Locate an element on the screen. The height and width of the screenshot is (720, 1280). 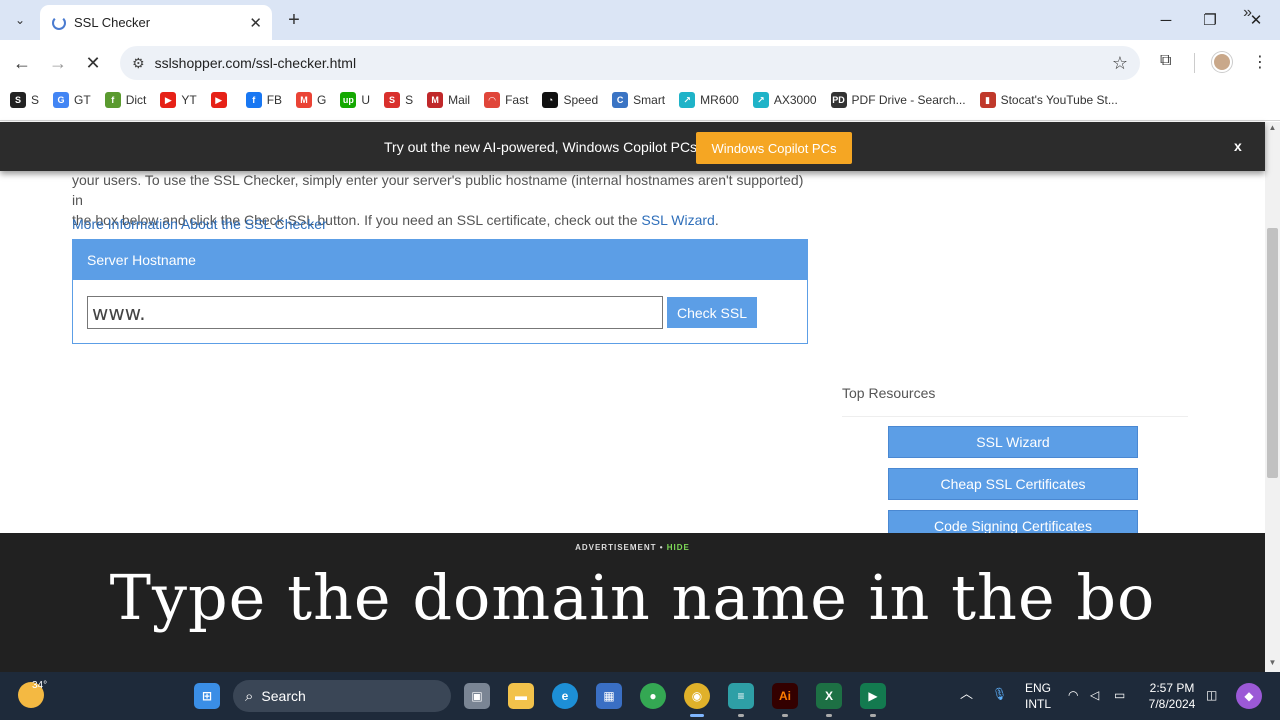
bookmark-label: GT is located at coordinates (82, 100).